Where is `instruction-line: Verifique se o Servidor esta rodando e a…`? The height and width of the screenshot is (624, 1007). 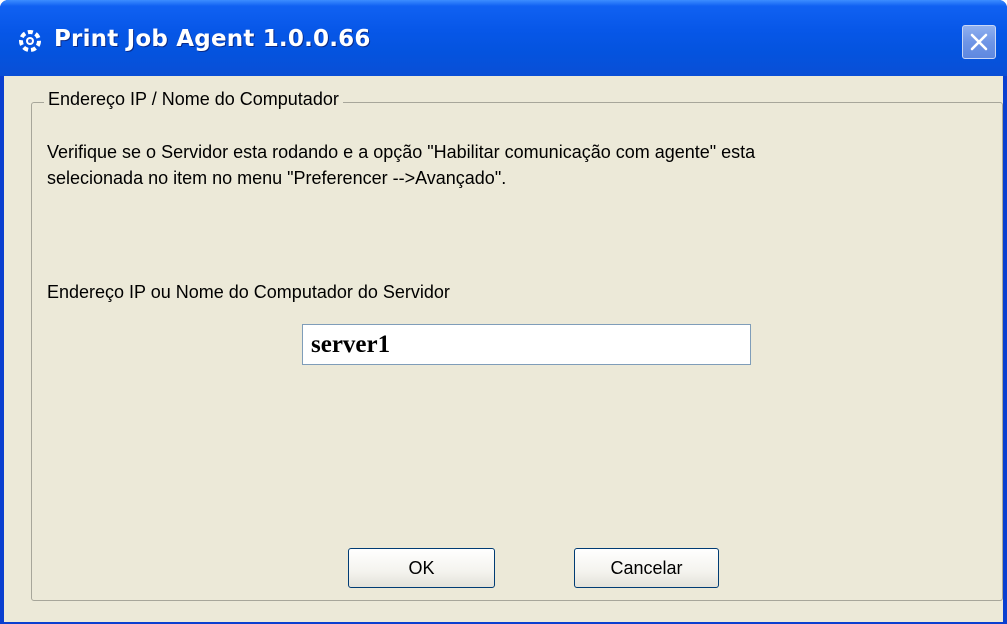 instruction-line: Verifique se o Servidor esta rodando e a… is located at coordinates (401, 152).